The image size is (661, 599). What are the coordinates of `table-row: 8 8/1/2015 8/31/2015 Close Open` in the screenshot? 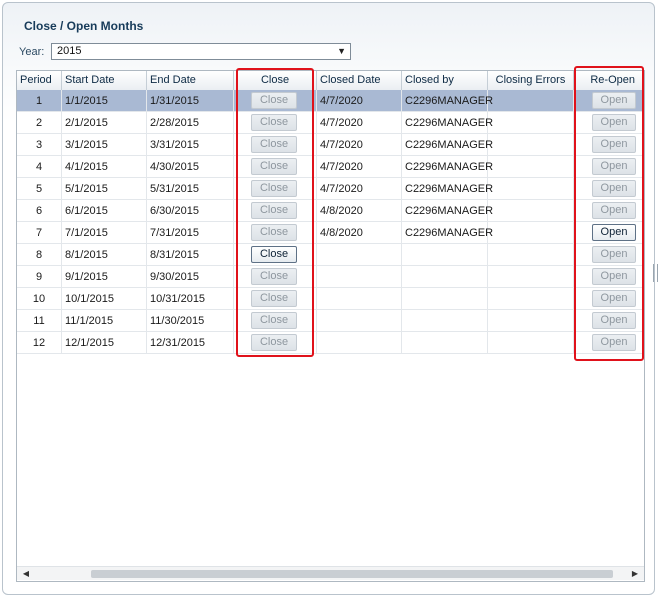 It's located at (330, 255).